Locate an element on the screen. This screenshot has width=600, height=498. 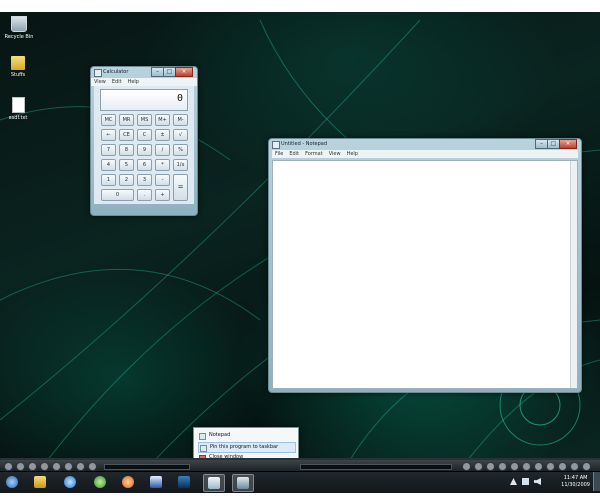
media-player-strip is located at coordinates (300, 466).